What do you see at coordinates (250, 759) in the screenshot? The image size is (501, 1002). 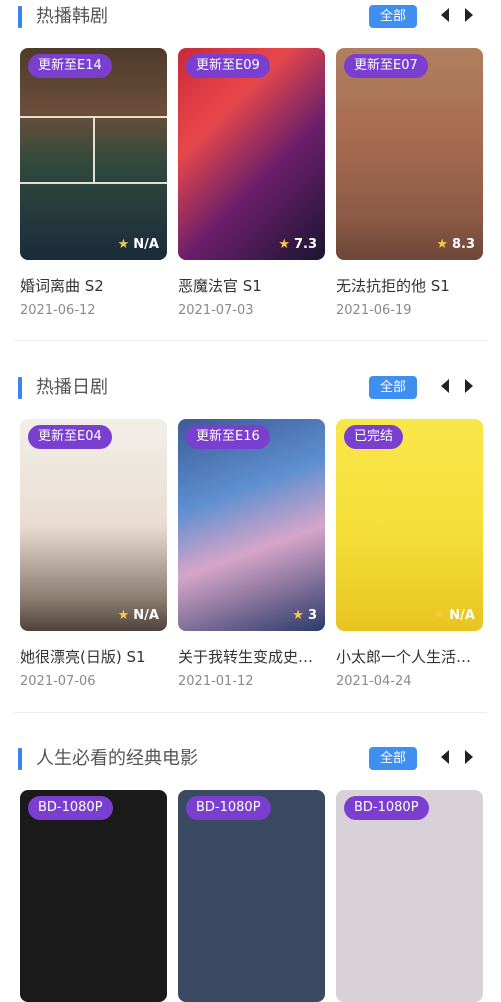 I see `section-header: 人生必看的经典电影 全部` at bounding box center [250, 759].